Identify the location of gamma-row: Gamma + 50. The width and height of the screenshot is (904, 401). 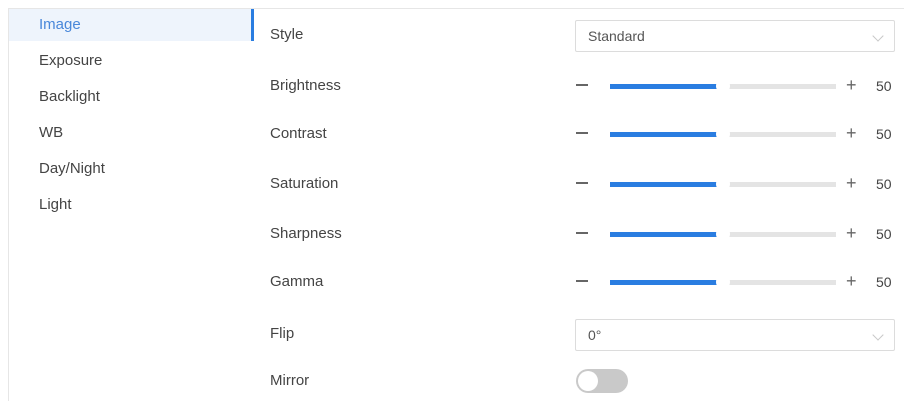
(587, 282).